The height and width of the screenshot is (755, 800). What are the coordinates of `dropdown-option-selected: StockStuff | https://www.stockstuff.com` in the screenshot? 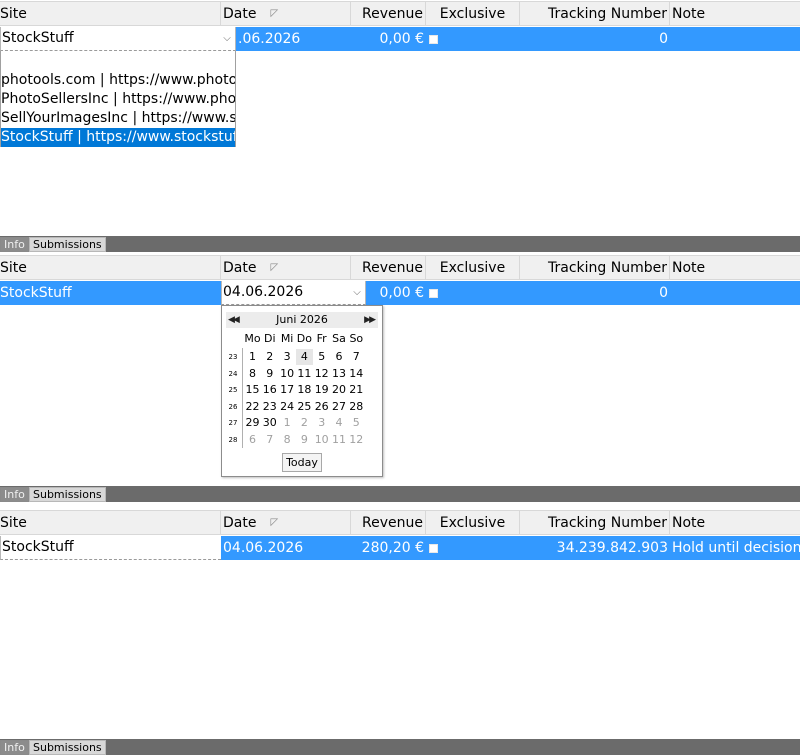 It's located at (118, 137).